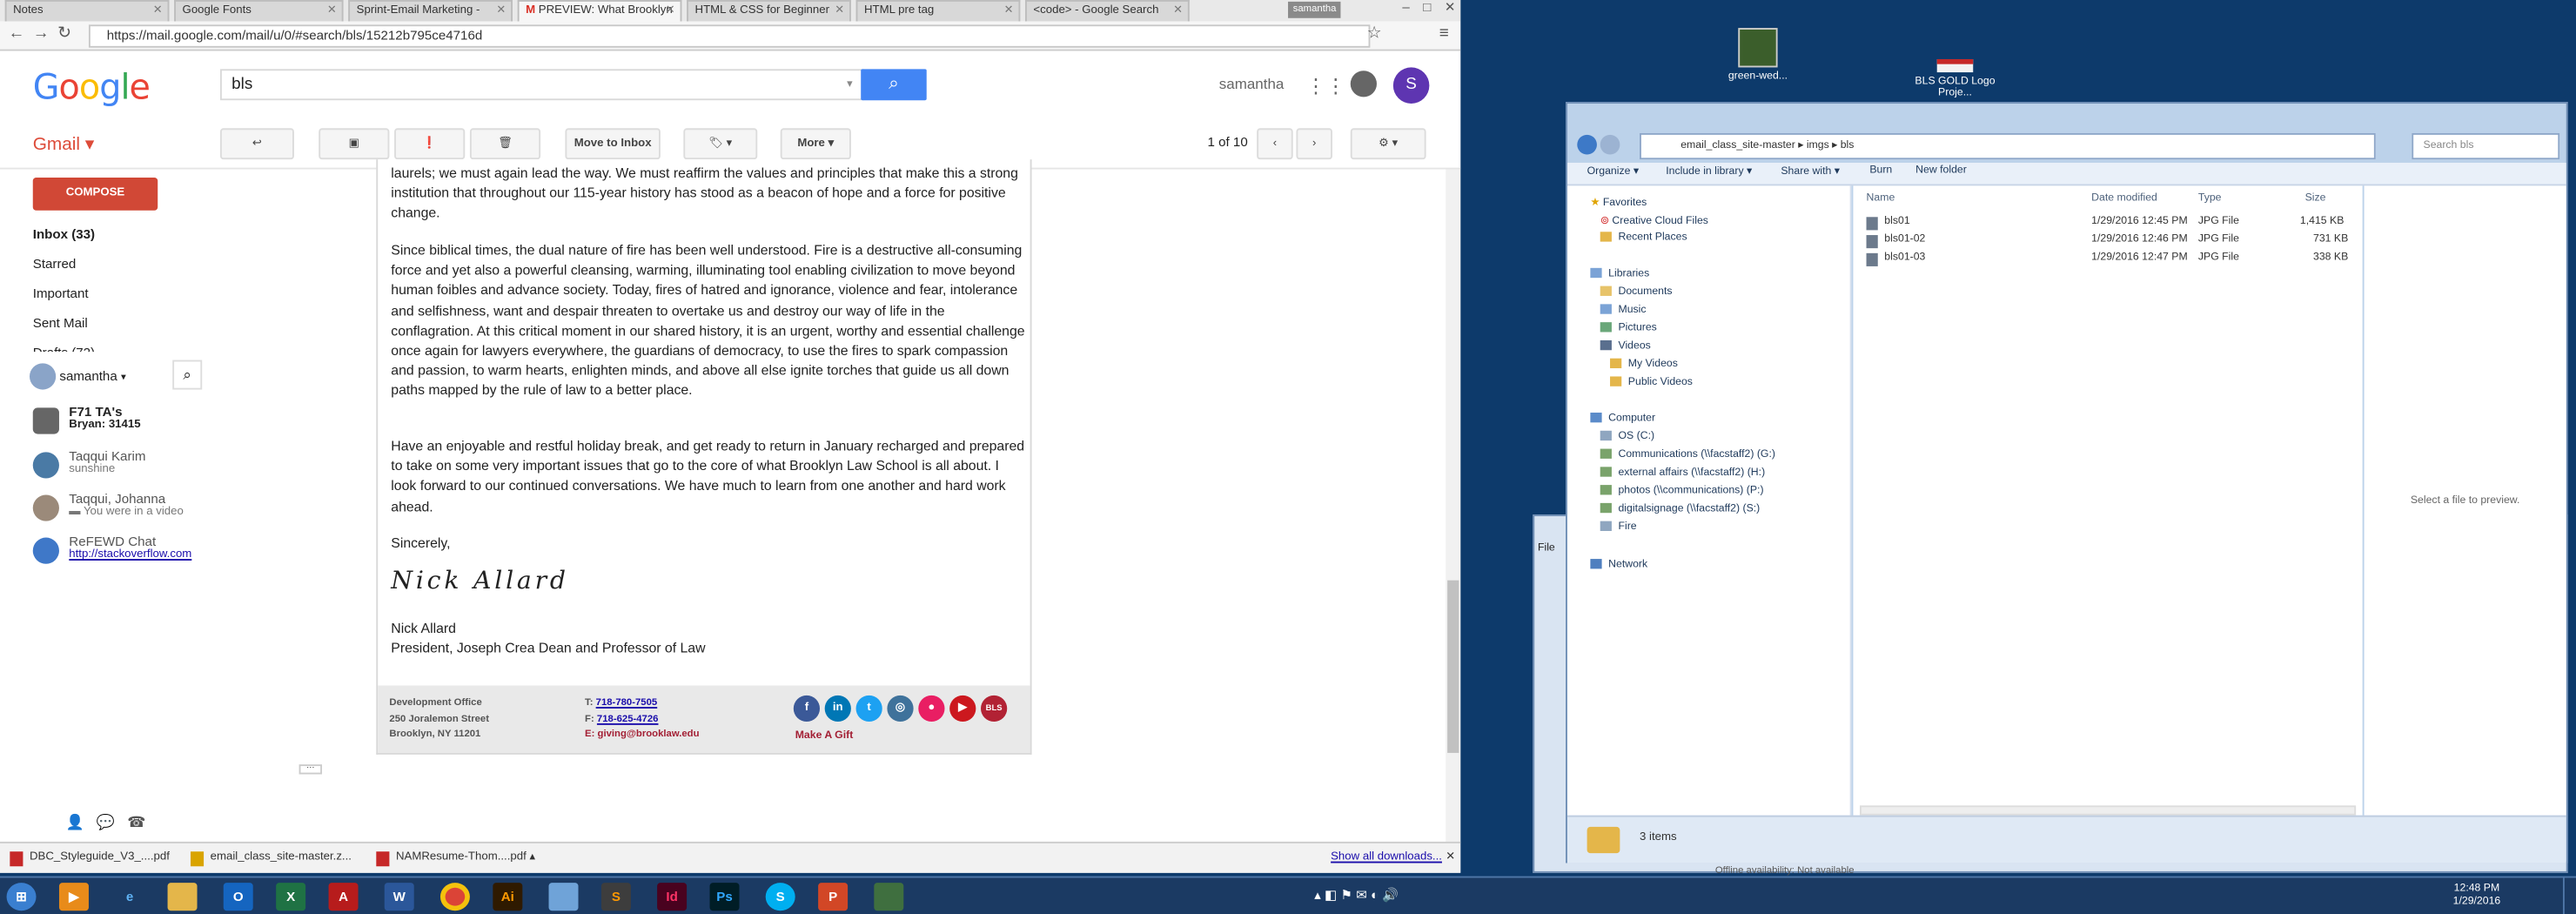  What do you see at coordinates (430, 144) in the screenshot?
I see `report-spam-button: ❗` at bounding box center [430, 144].